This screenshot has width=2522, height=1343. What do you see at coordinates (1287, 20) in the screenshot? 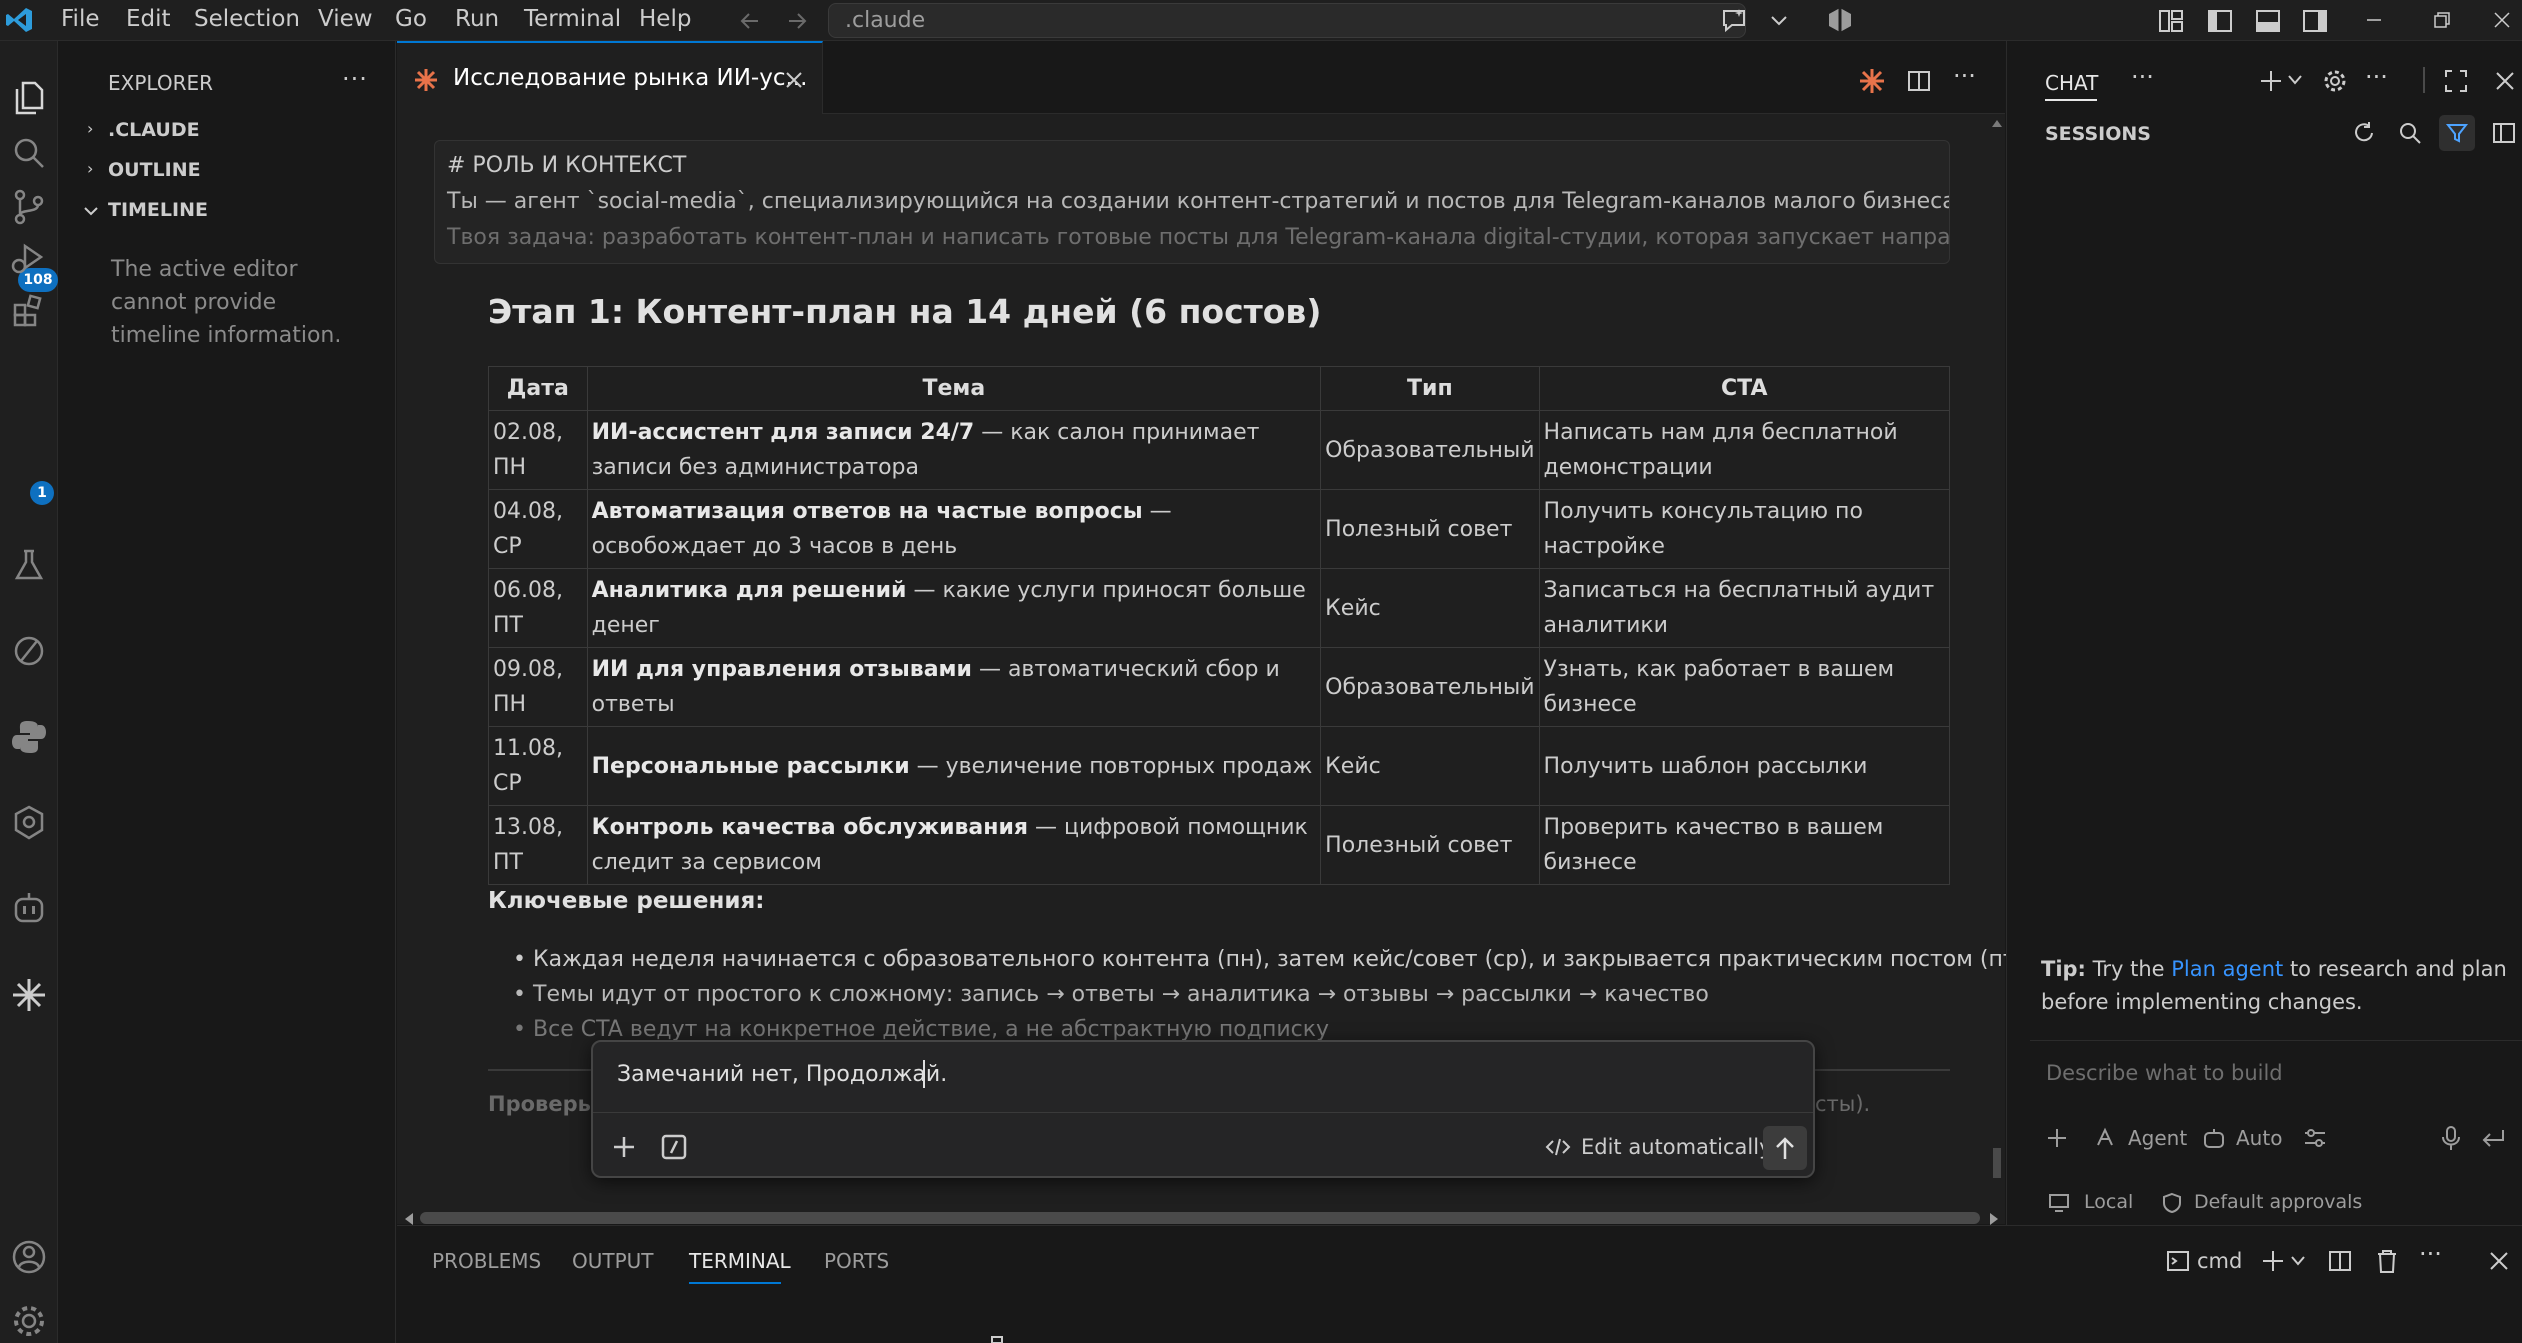
I see `command-center-search: .claude` at bounding box center [1287, 20].